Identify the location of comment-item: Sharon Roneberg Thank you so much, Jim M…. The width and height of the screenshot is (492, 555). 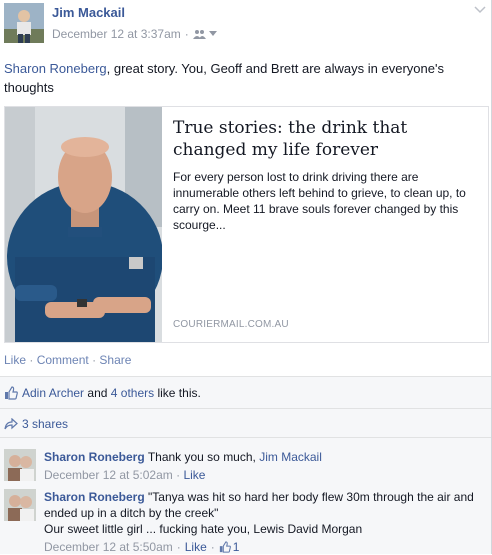
(246, 469).